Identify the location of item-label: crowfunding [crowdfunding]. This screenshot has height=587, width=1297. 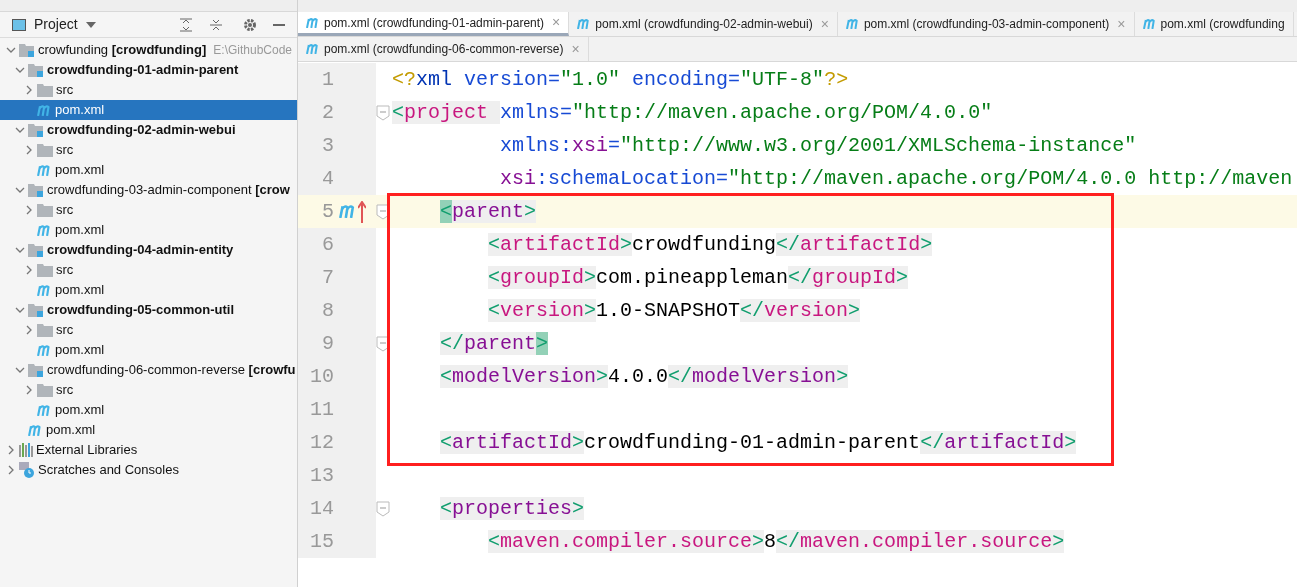
(122, 50).